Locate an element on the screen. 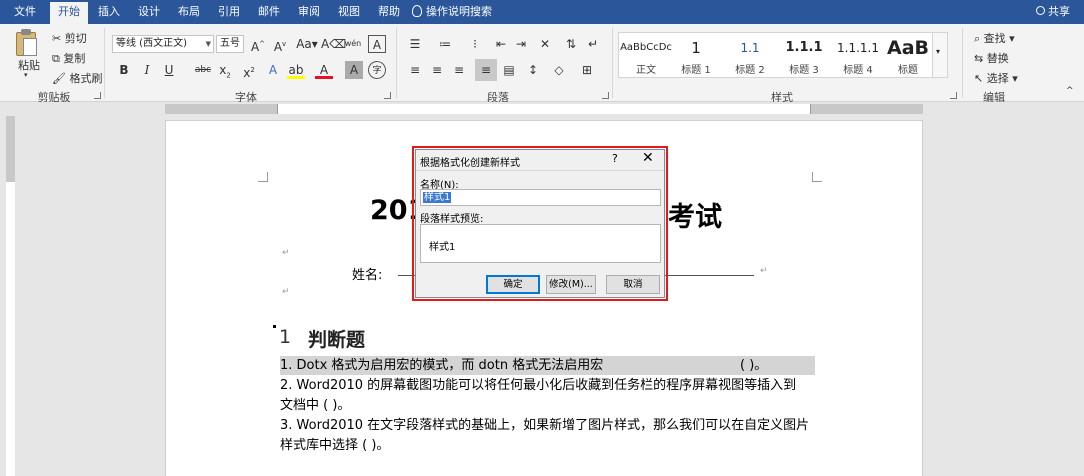 The width and height of the screenshot is (1084, 476). styles-gallery-more: ▾ is located at coordinates (940, 55).